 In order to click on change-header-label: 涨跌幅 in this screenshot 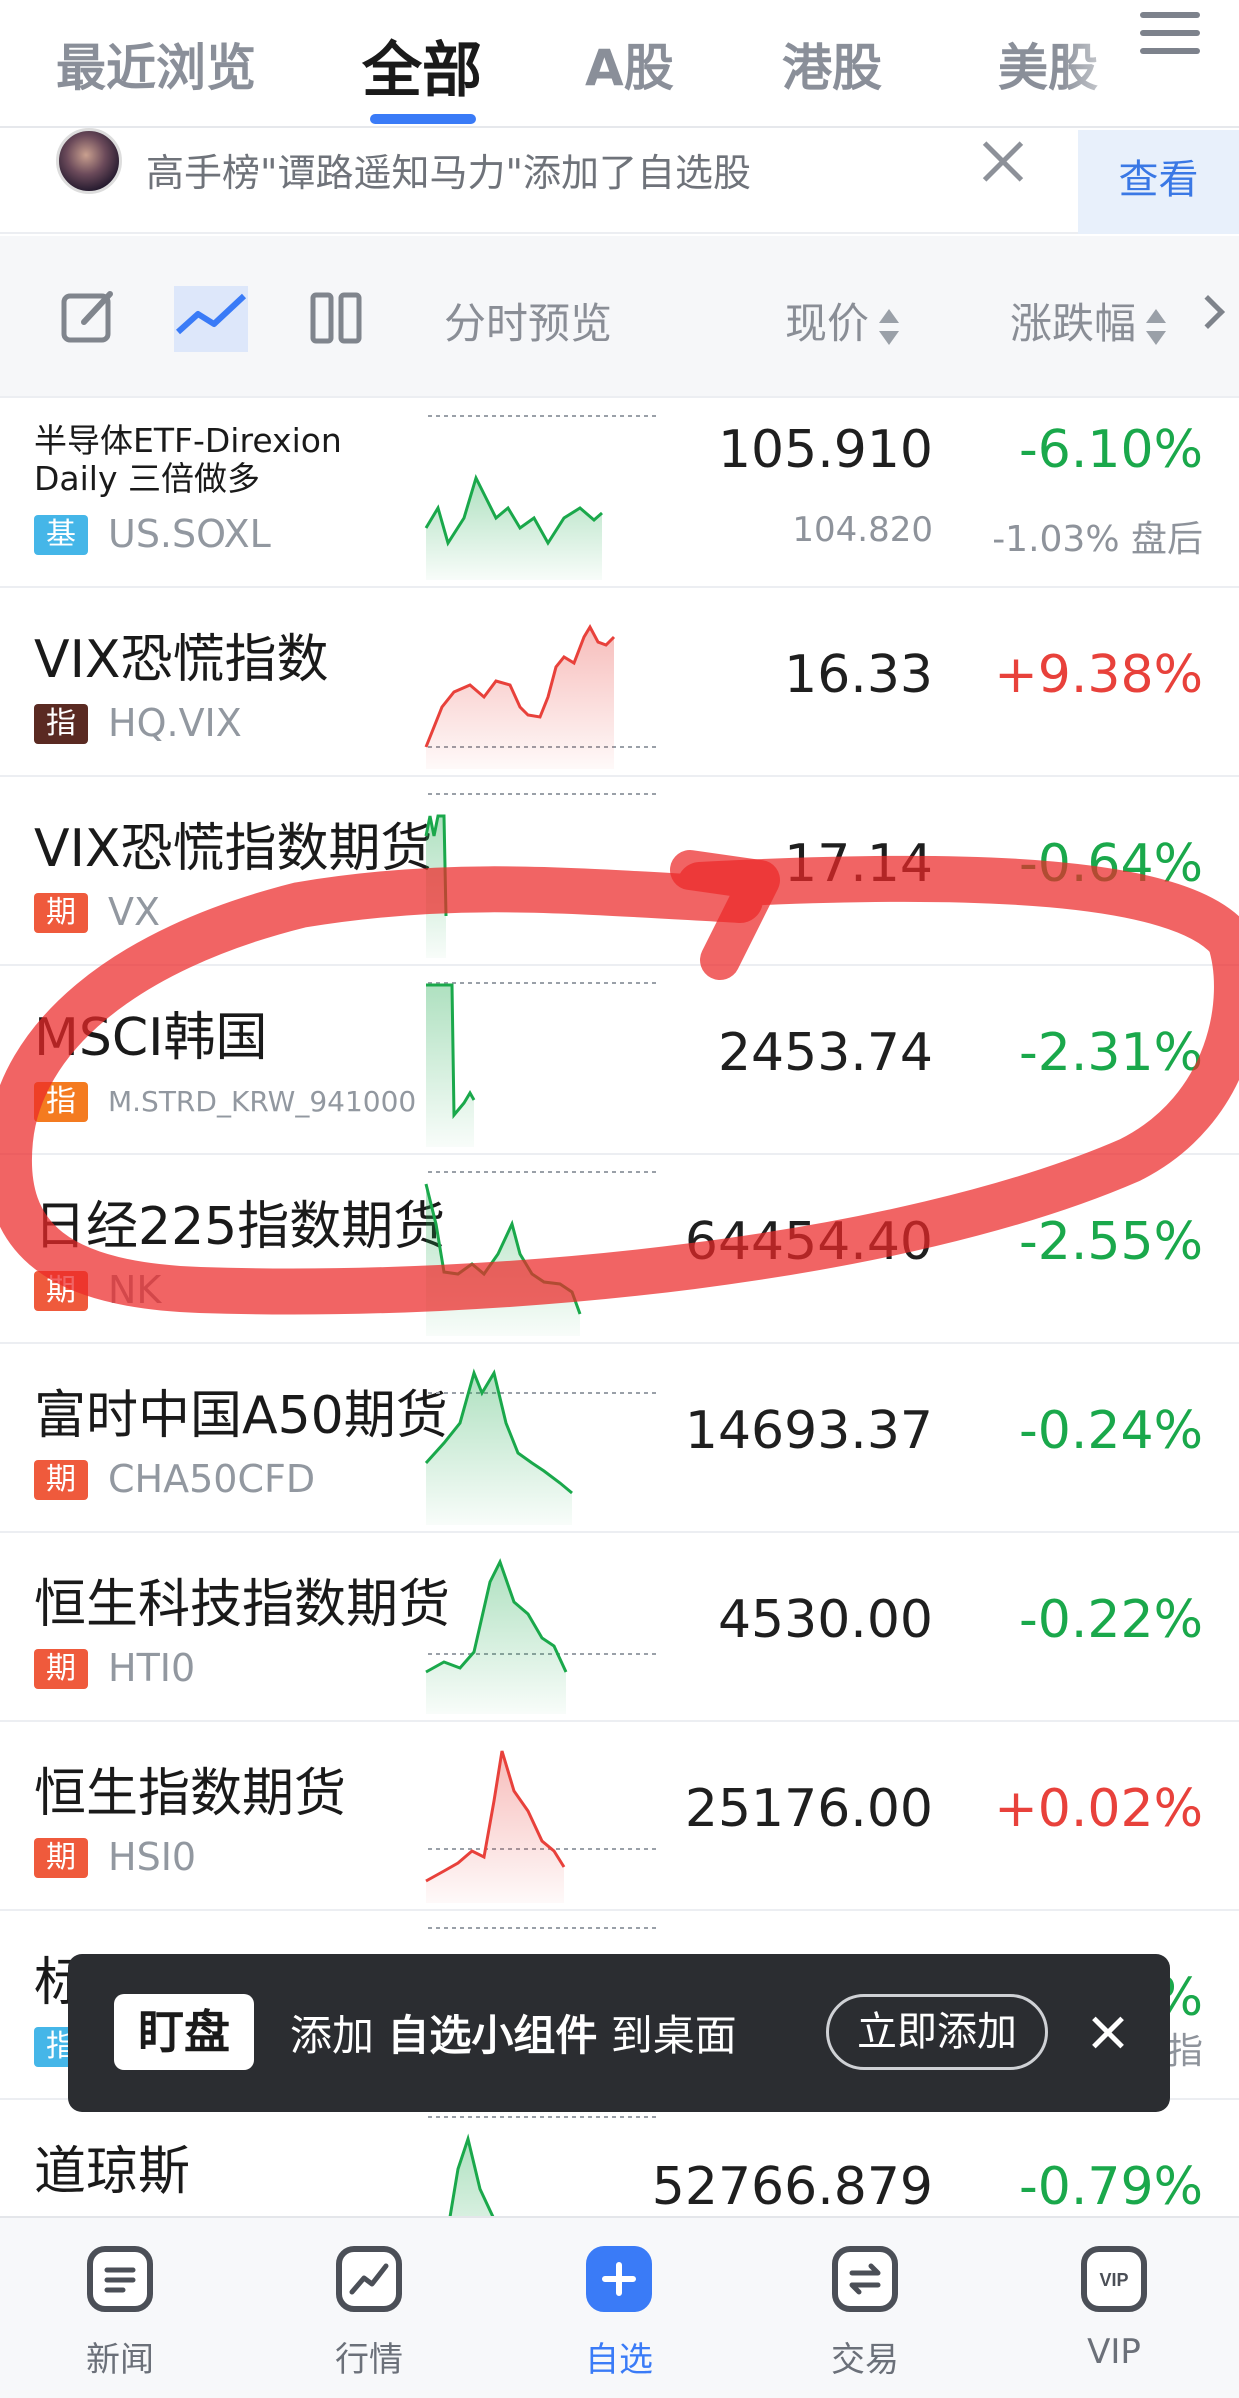, I will do `click(1073, 323)`.